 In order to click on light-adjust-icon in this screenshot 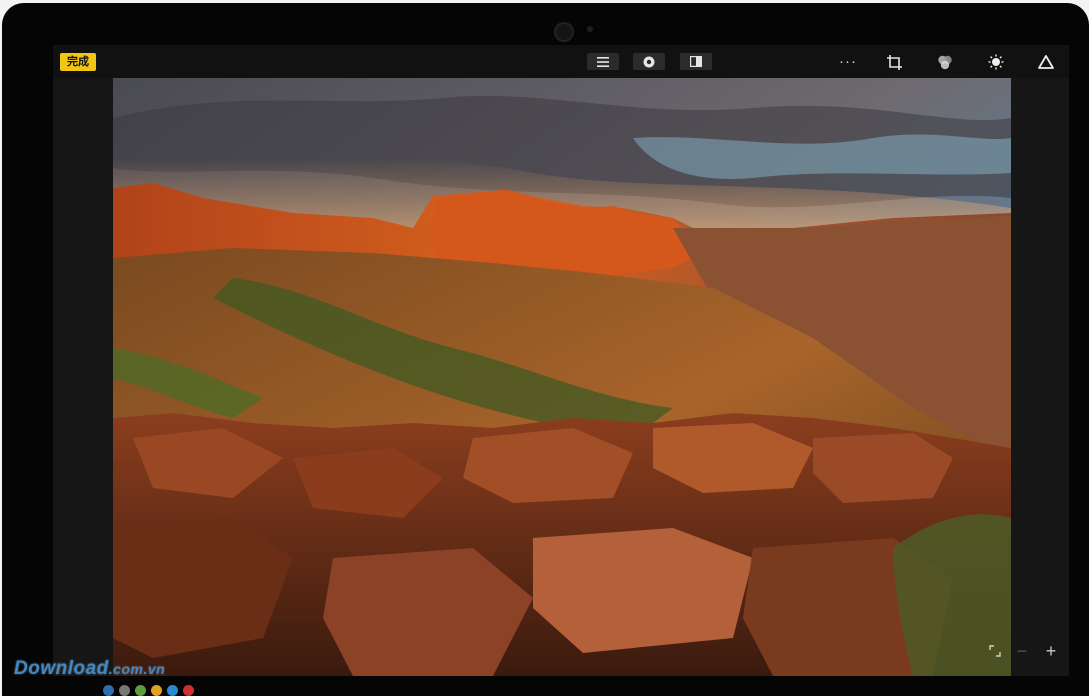, I will do `click(996, 62)`.